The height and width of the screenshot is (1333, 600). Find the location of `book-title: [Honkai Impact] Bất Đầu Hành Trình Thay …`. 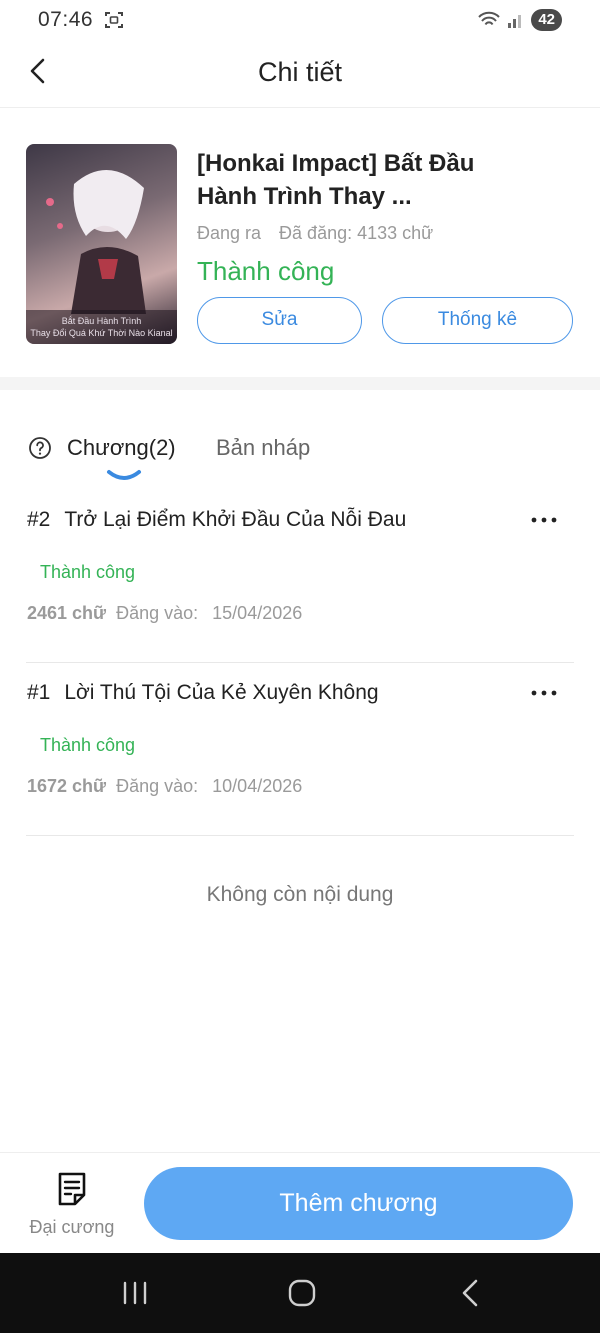

book-title: [Honkai Impact] Bất Đầu Hành Trình Thay … is located at coordinates (336, 180).